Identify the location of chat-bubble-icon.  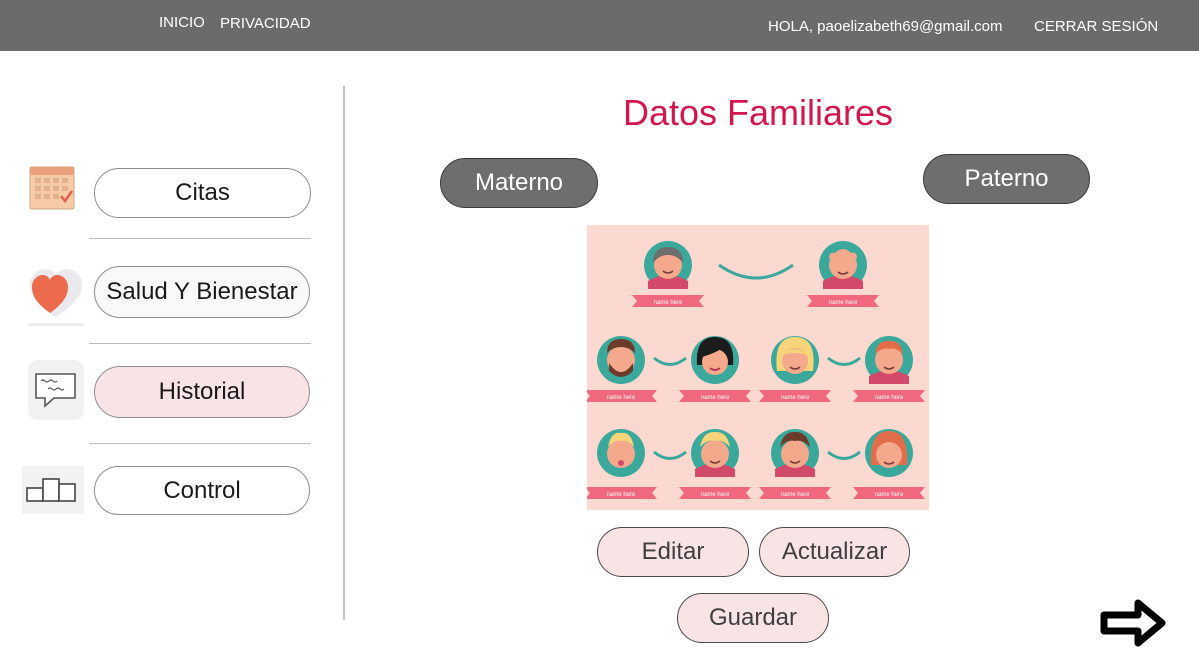
(56, 390).